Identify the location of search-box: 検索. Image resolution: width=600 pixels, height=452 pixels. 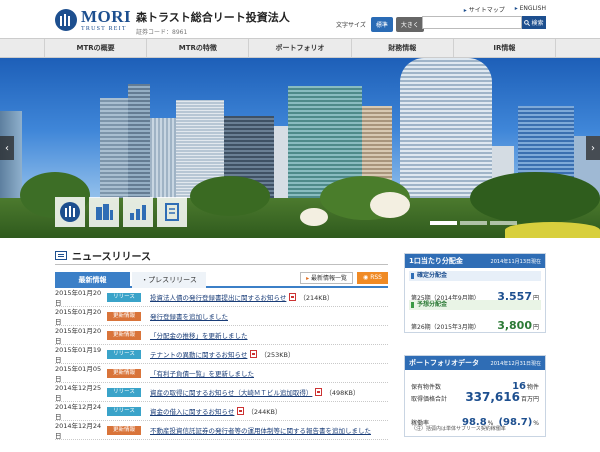
(484, 22).